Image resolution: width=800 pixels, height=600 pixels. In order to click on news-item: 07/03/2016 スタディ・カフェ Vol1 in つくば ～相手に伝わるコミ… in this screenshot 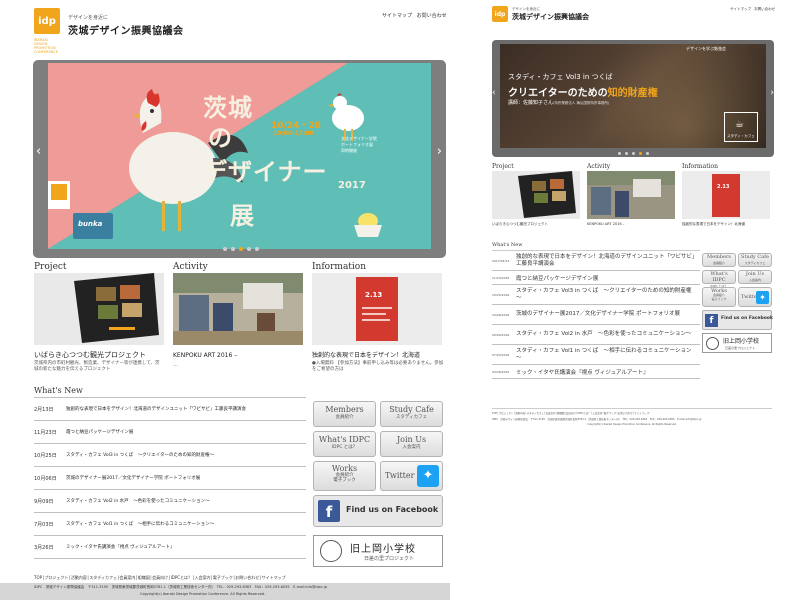, I will do `click(596, 355)`.